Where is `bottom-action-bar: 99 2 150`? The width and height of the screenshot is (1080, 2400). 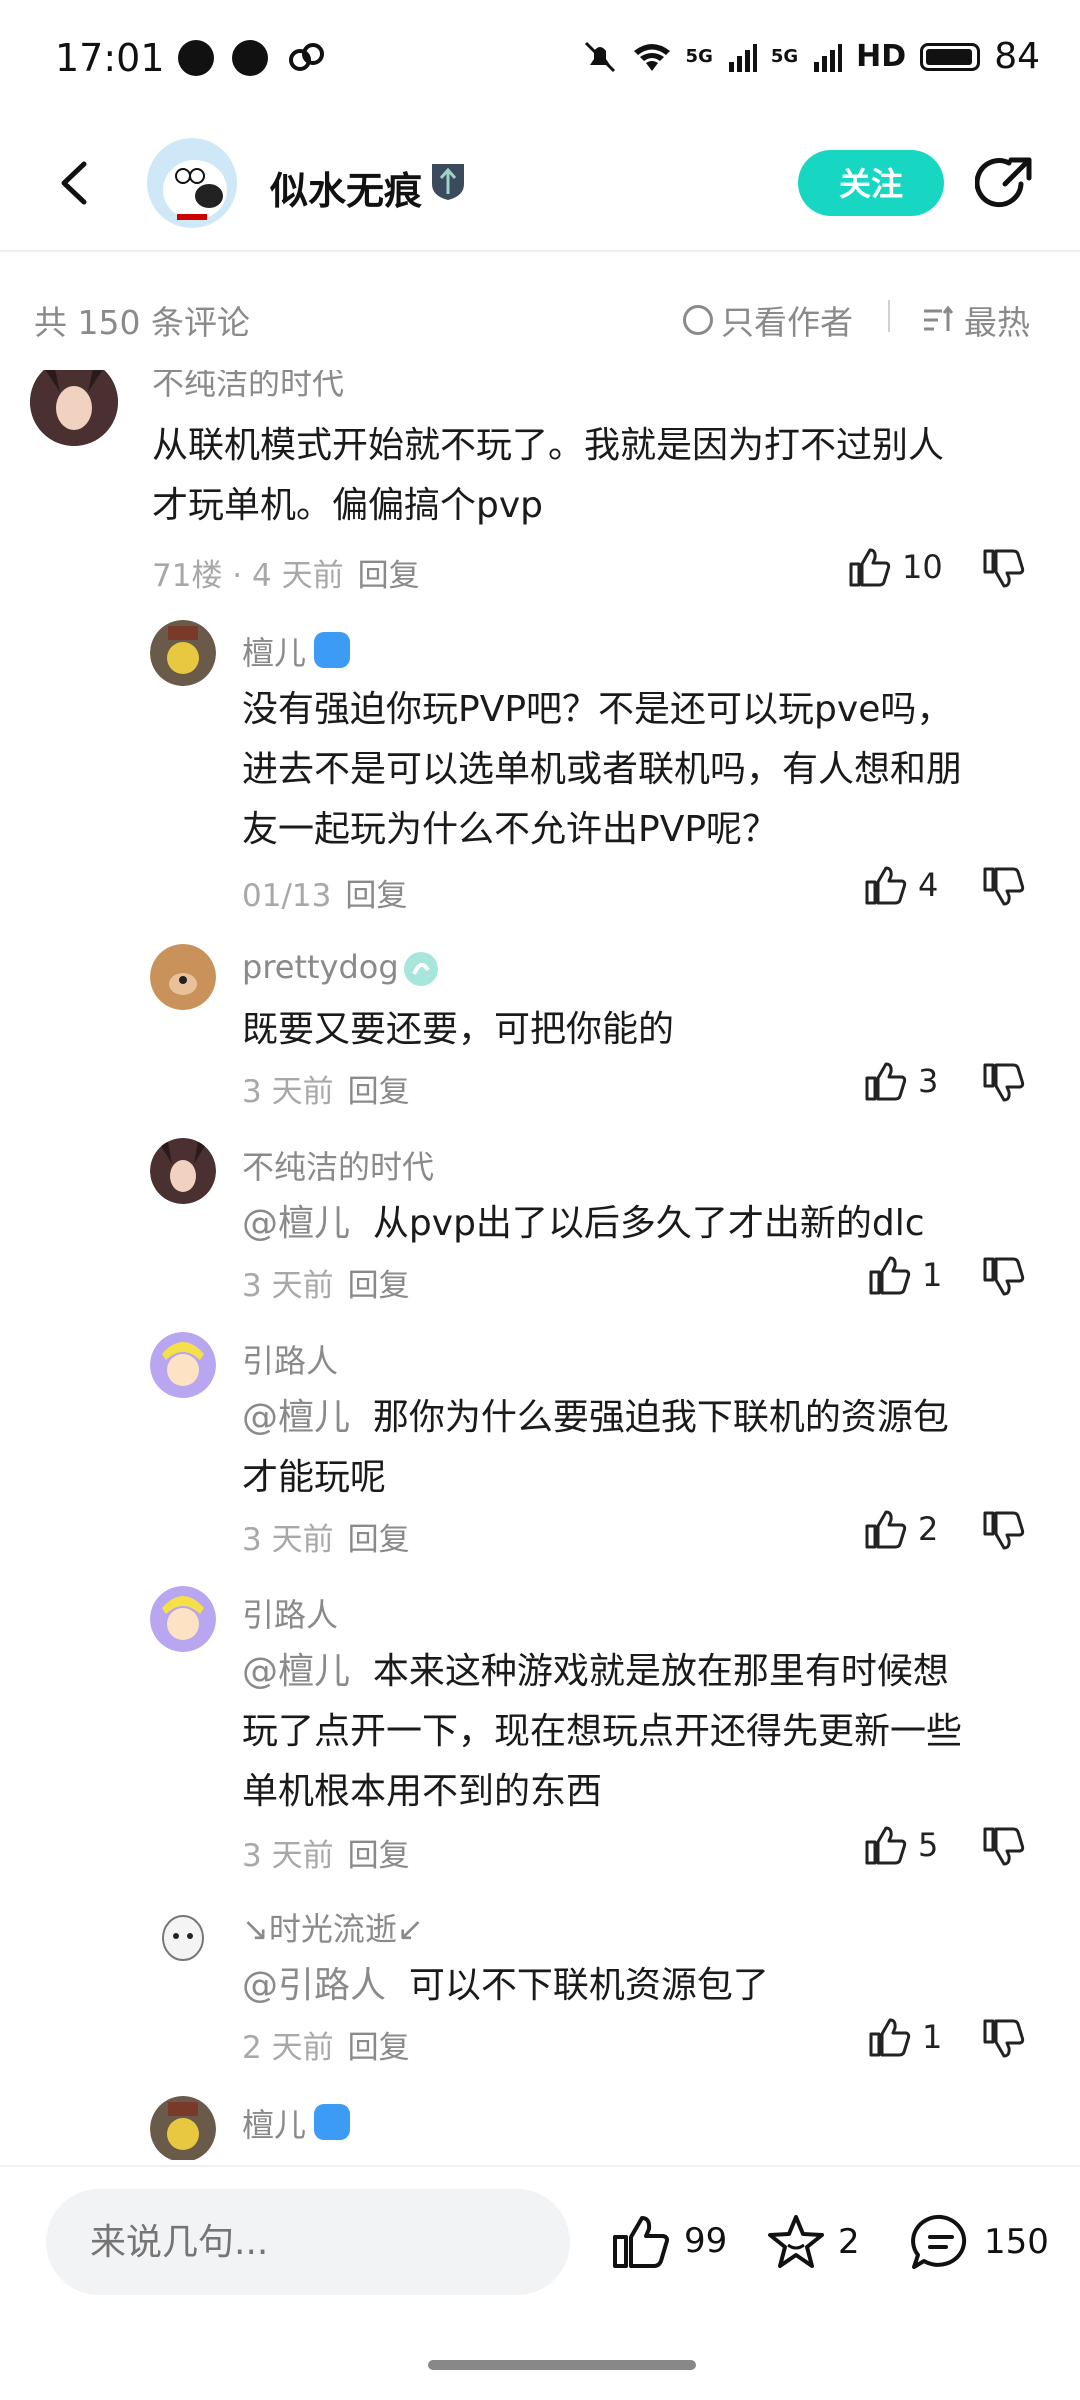
bottom-action-bar: 99 2 150 is located at coordinates (540, 2246).